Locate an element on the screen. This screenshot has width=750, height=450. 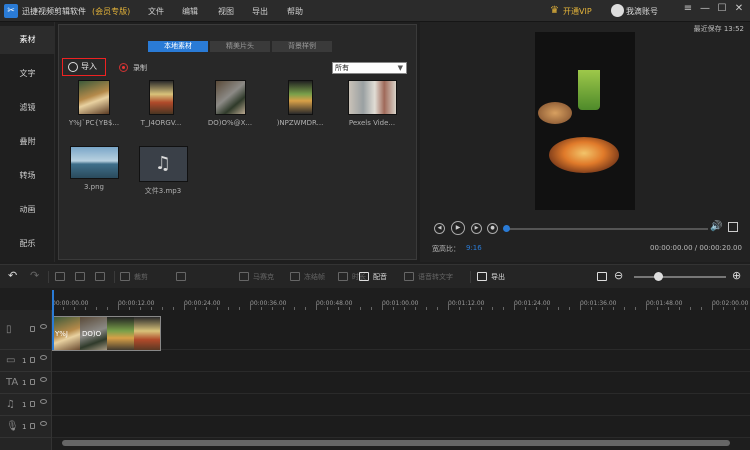
overlay-track-icon: ▭ is located at coordinates (11, 360).